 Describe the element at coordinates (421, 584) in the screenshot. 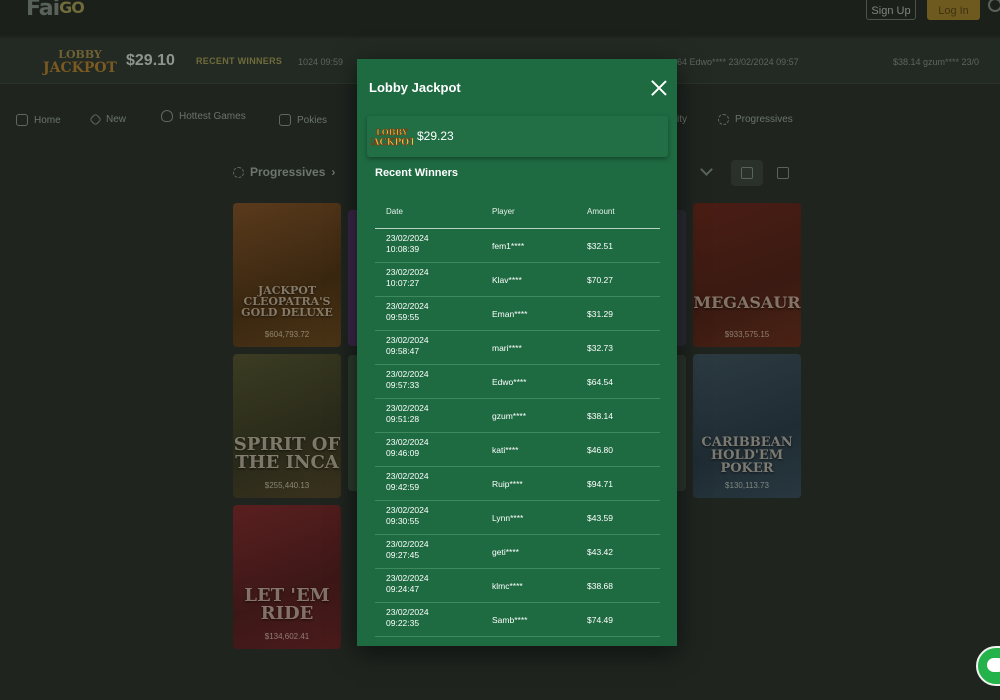

I see `winner-date: 23/02/2024 09:24:47` at that location.